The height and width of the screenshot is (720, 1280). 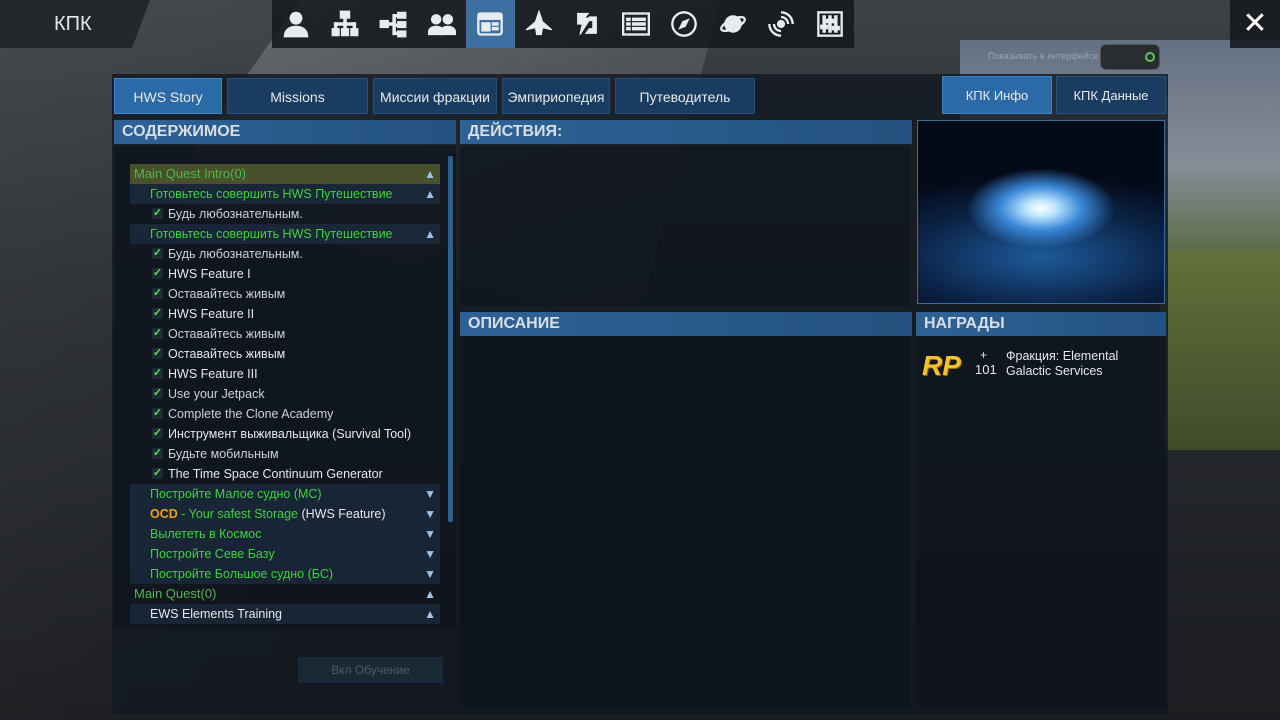 I want to click on person-icon, so click(x=296, y=24).